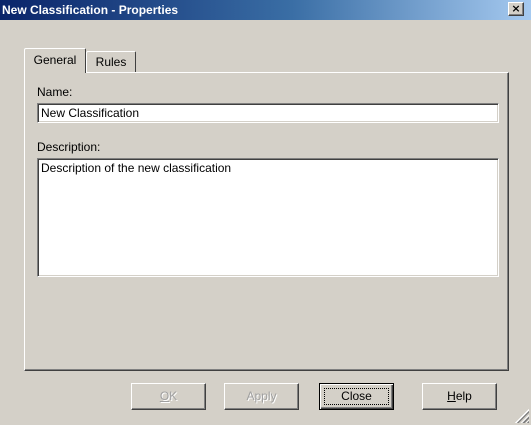 This screenshot has height=425, width=531. I want to click on ok-button: OK, so click(168, 396).